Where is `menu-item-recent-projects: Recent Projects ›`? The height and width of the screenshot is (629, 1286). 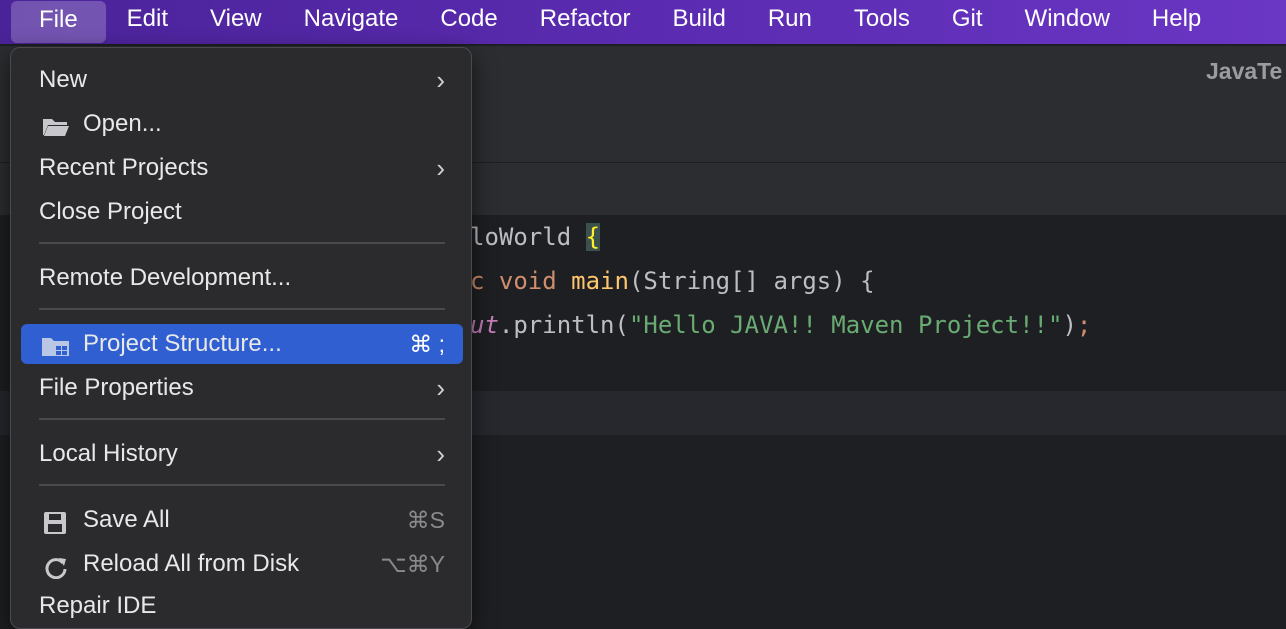 menu-item-recent-projects: Recent Projects › is located at coordinates (242, 168).